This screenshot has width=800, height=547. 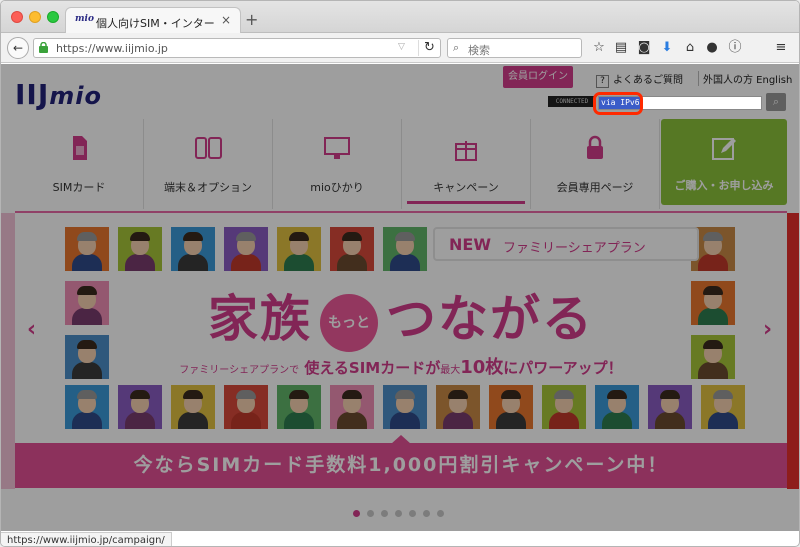 What do you see at coordinates (618, 103) in the screenshot?
I see `highlight-ring` at bounding box center [618, 103].